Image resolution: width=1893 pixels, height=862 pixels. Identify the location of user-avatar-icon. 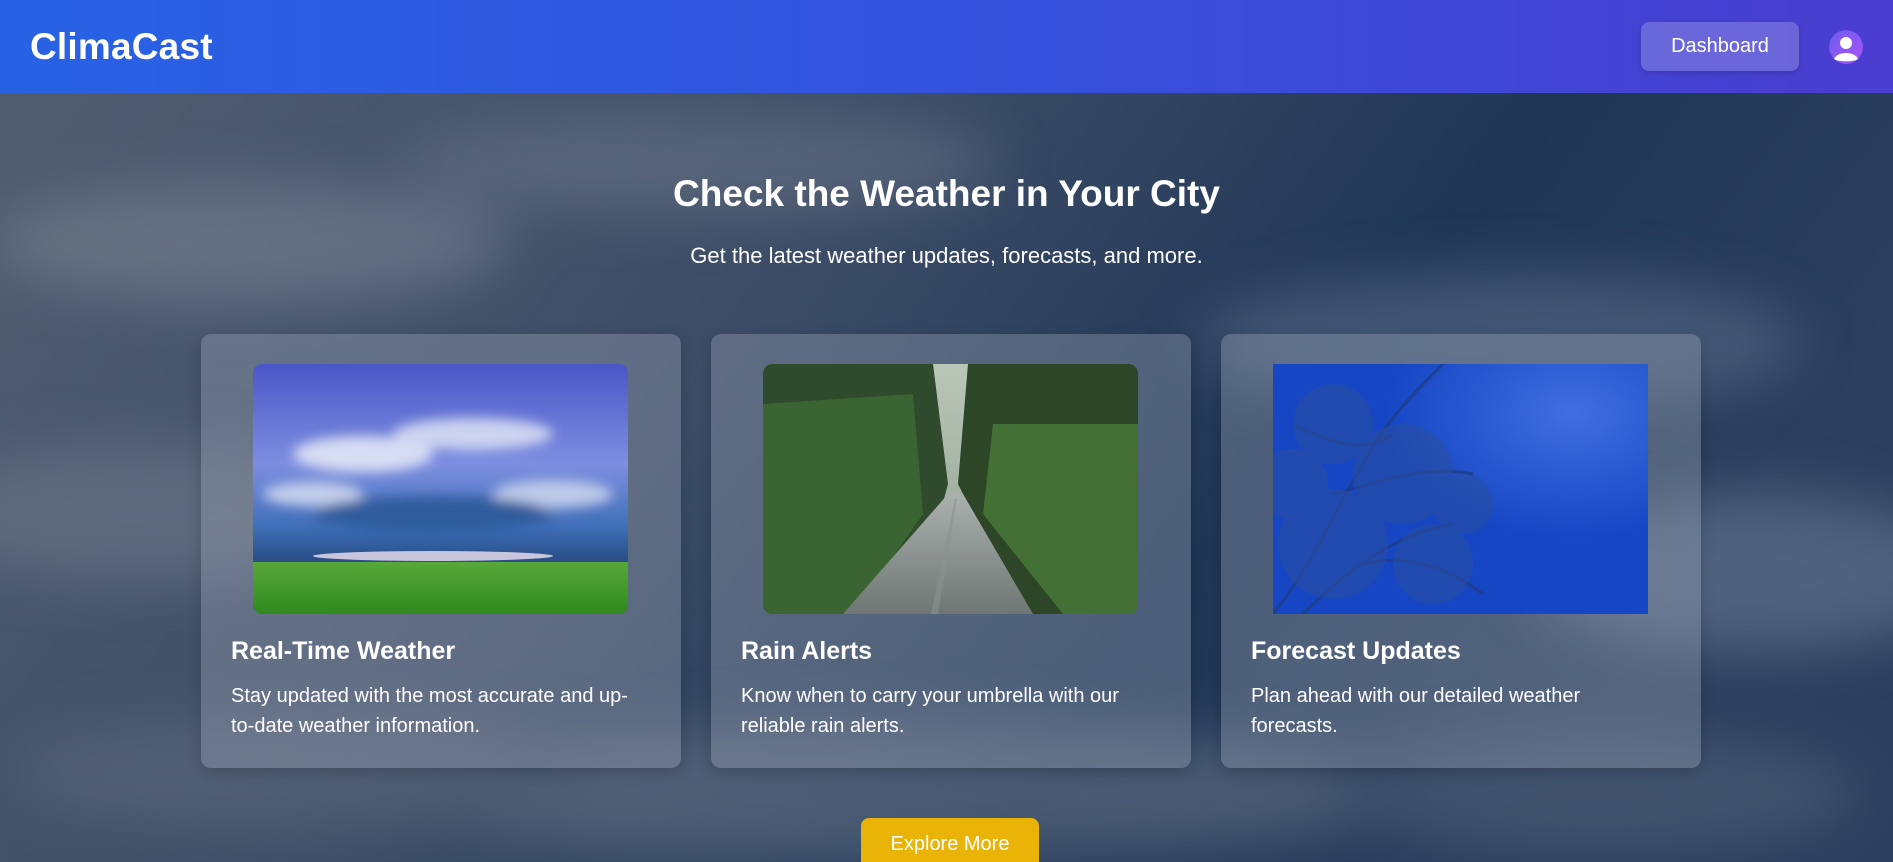
(1846, 46).